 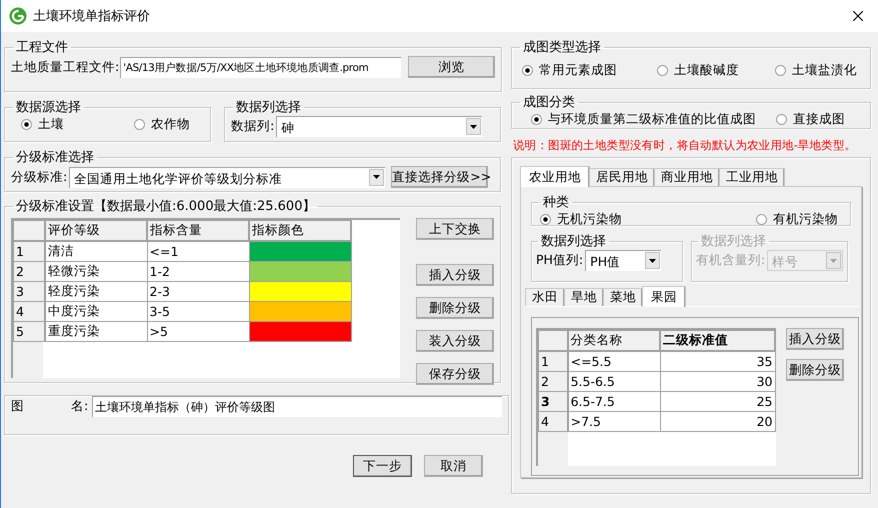 What do you see at coordinates (455, 229) in the screenshot?
I see `button: 上下交换` at bounding box center [455, 229].